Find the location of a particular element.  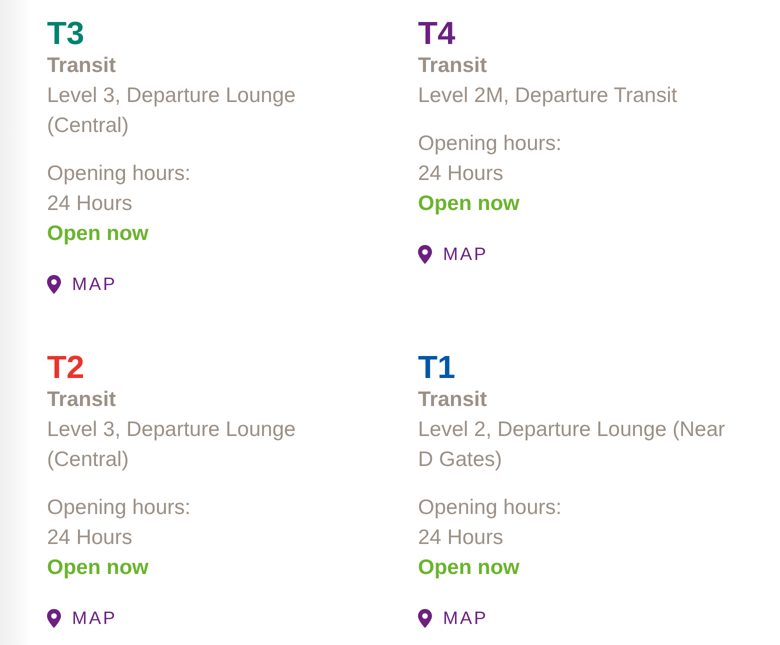

location-text: Level 2, Departure Lounge (Near D Gates) is located at coordinates (572, 445).